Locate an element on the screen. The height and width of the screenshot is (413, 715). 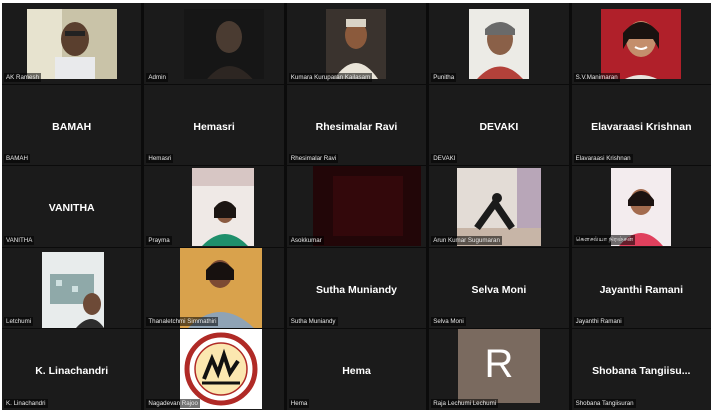
participant-name: K. Linachandri is located at coordinates (26, 403).